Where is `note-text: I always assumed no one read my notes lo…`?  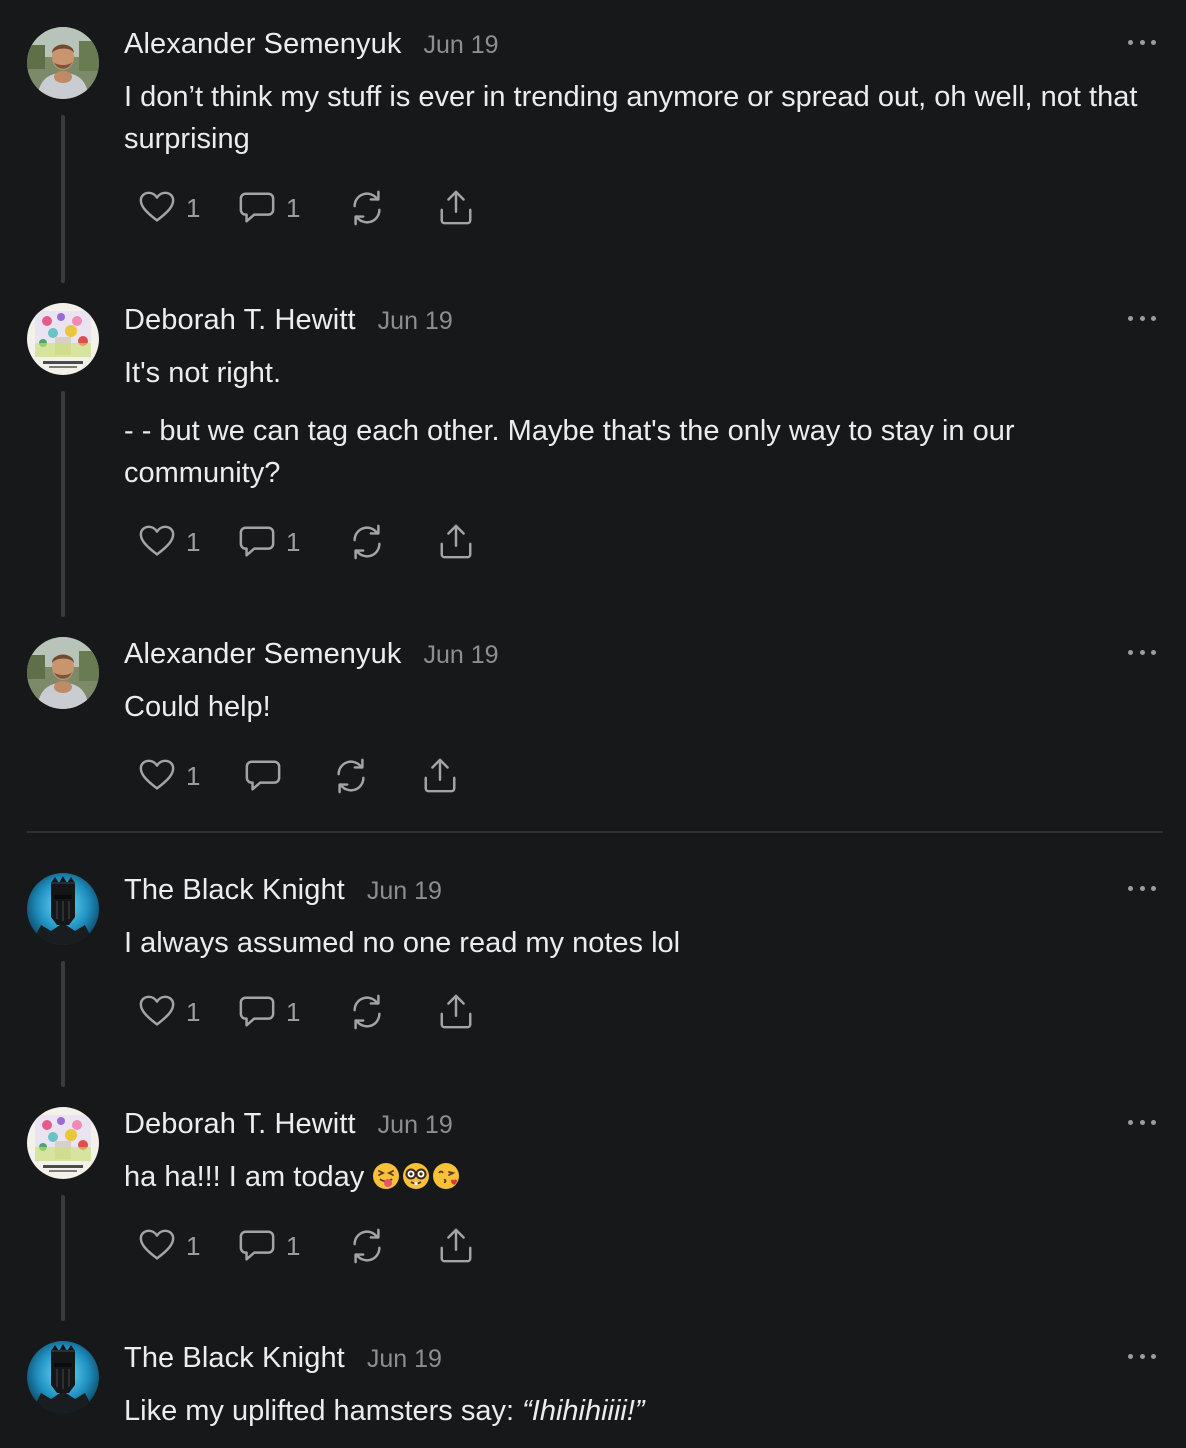
note-text: I always assumed no one read my notes lo… is located at coordinates (641, 943).